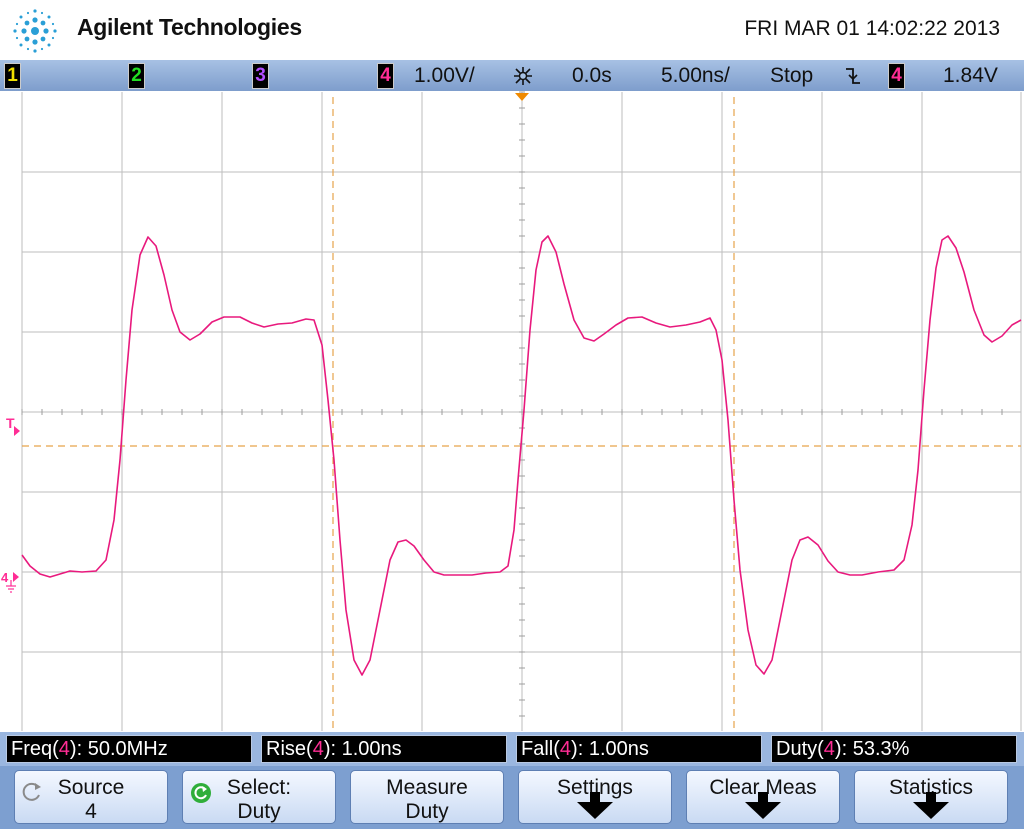 The image size is (1024, 829). Describe the element at coordinates (797, 749) in the screenshot. I see `measurement-name: Duty` at that location.